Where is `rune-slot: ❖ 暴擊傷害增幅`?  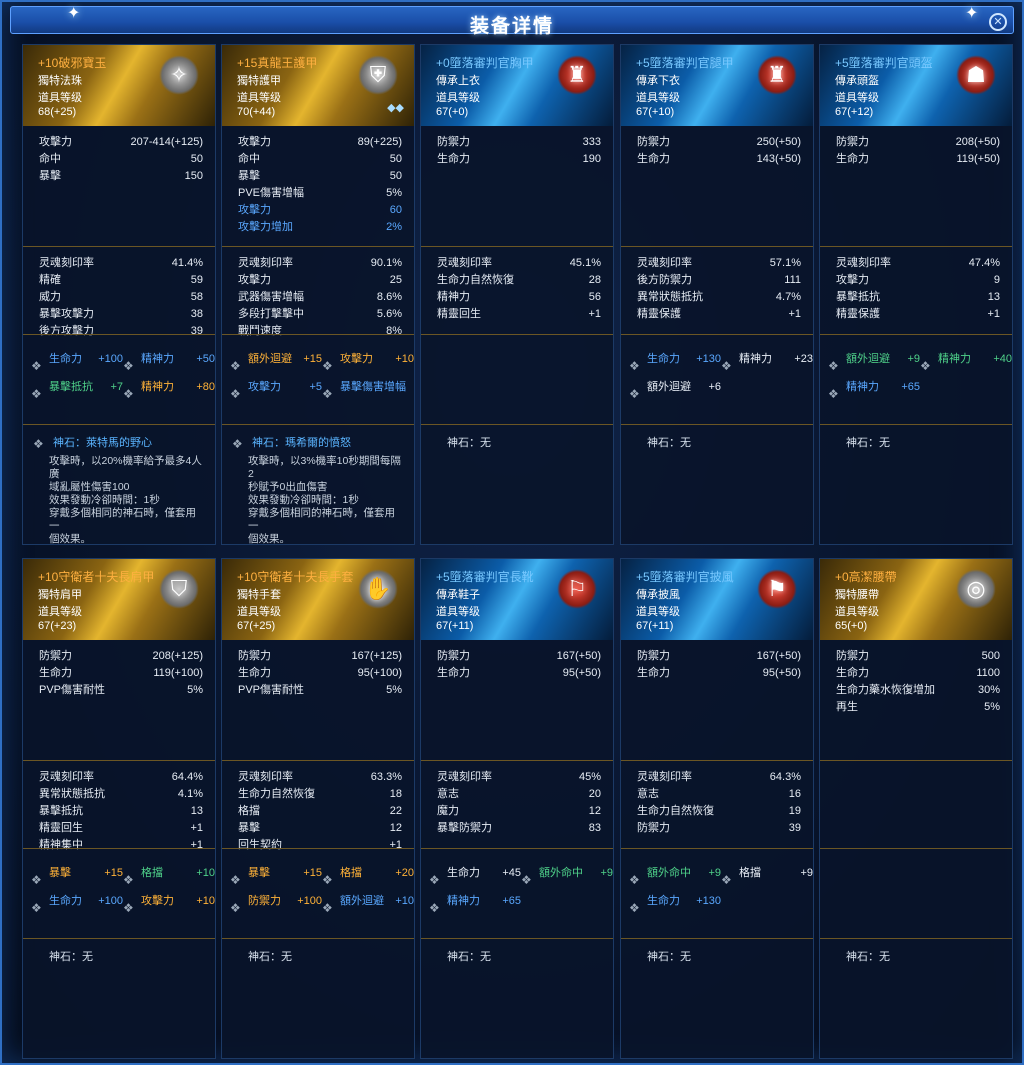 rune-slot: ❖ 暴擊傷害增幅 is located at coordinates (368, 387).